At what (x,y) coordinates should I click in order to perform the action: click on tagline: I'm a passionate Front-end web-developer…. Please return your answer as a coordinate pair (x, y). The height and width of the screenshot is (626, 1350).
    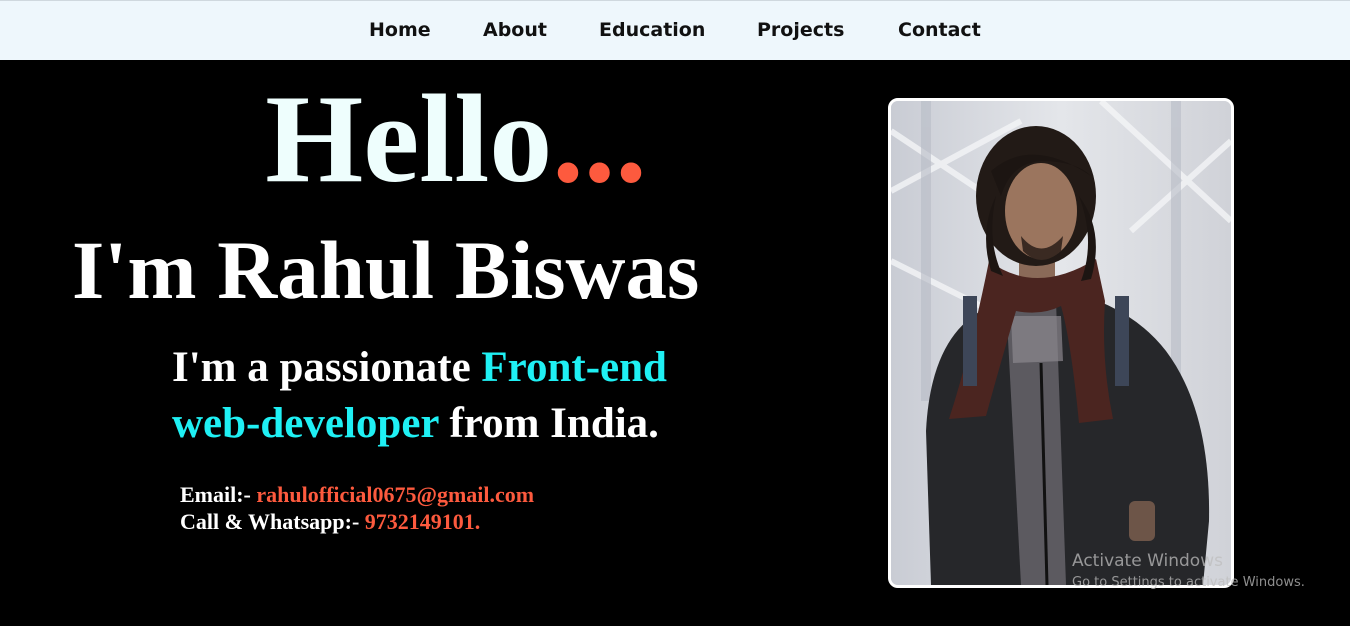
    Looking at the image, I should click on (462, 396).